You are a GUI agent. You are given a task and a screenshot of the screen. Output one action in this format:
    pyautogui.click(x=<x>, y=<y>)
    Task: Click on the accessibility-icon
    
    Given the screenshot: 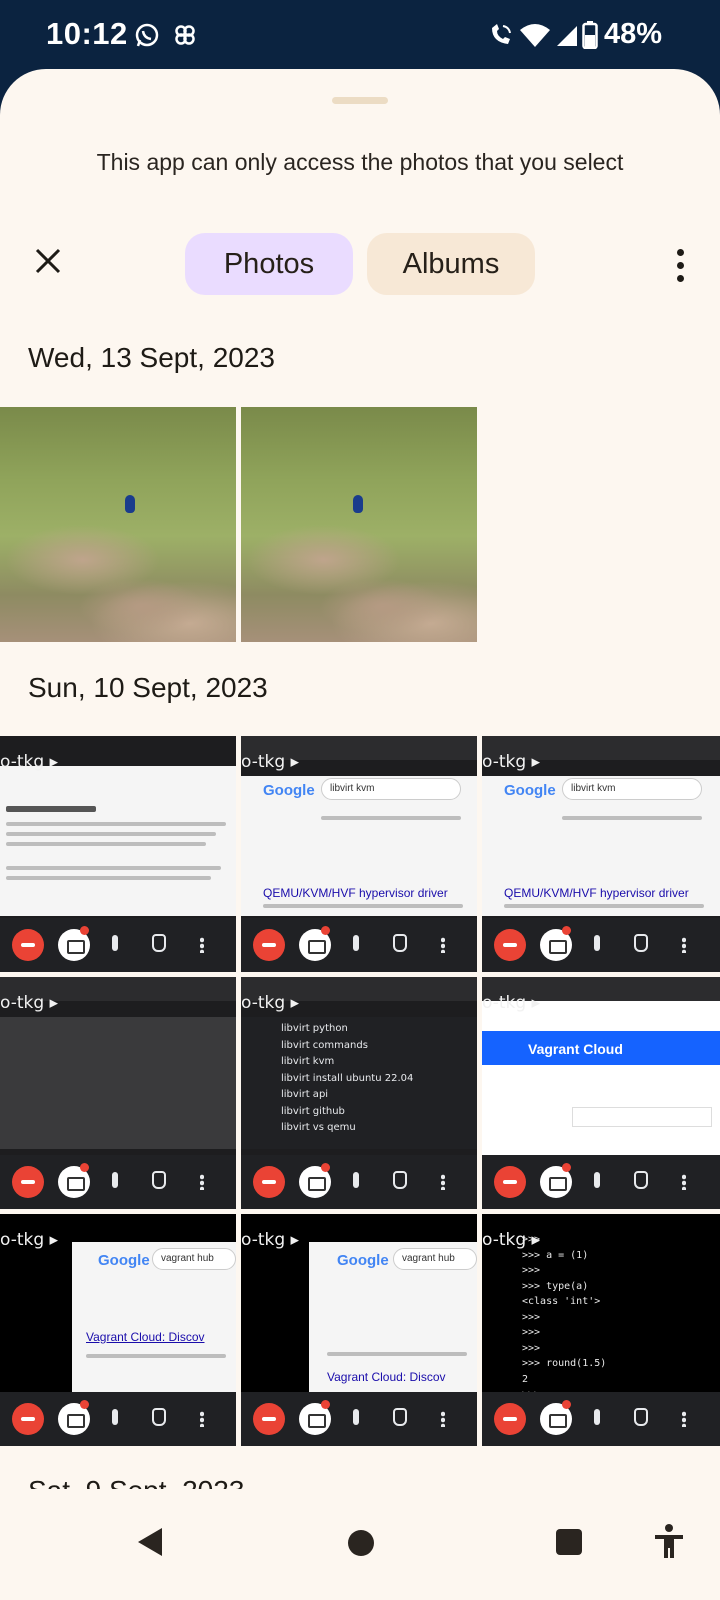 What is the action you would take?
    pyautogui.click(x=669, y=1542)
    